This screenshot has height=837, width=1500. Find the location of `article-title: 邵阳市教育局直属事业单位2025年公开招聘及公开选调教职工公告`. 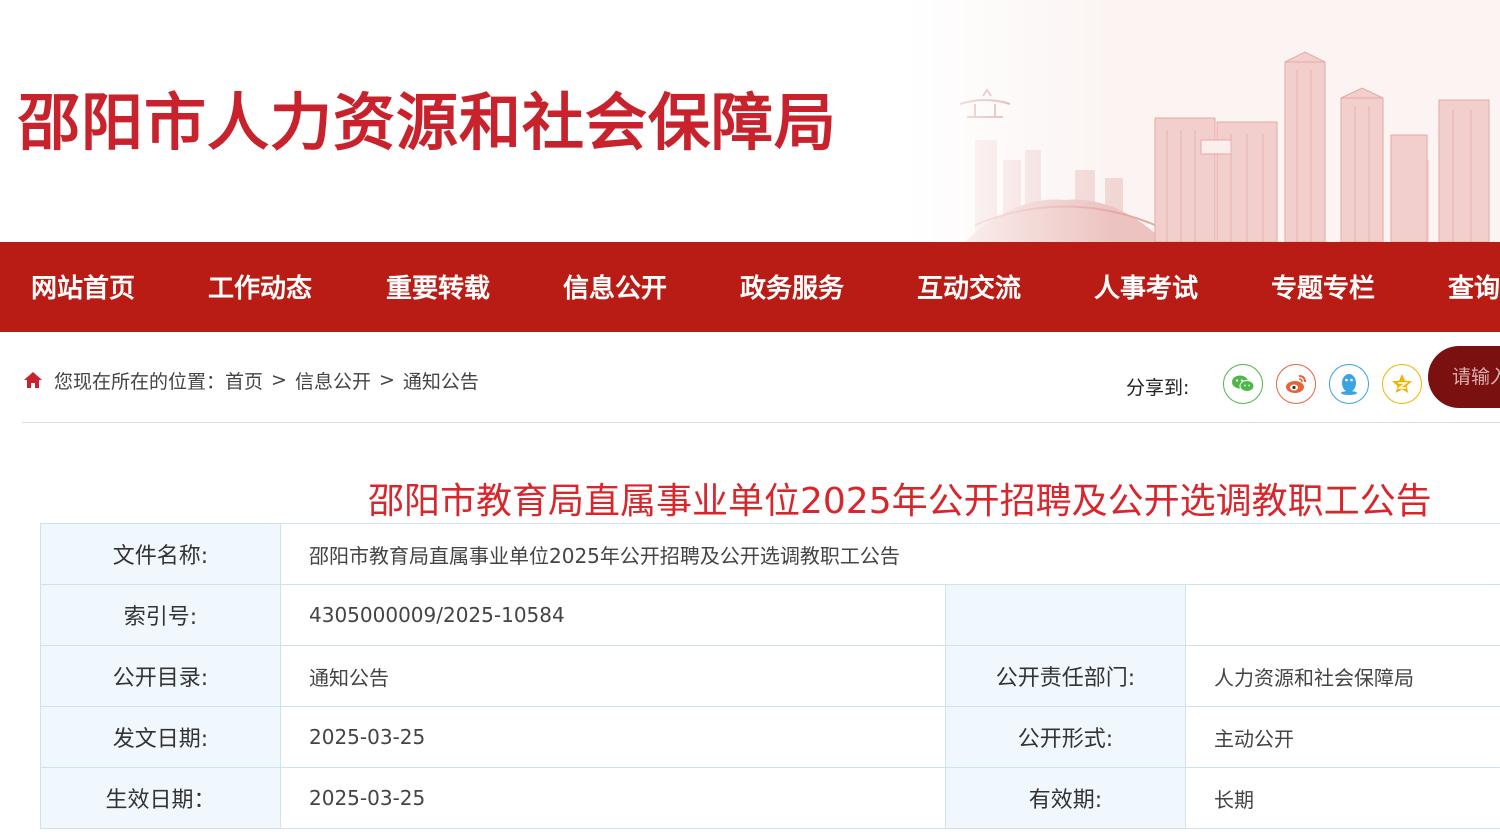

article-title: 邵阳市教育局直属事业单位2025年公开招聘及公开选调教职工公告 is located at coordinates (900, 501).